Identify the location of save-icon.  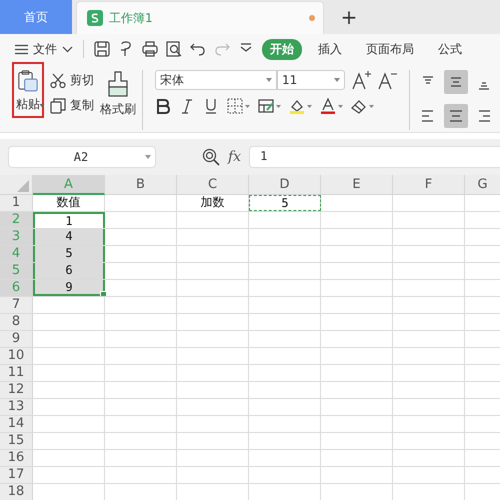
(102, 49).